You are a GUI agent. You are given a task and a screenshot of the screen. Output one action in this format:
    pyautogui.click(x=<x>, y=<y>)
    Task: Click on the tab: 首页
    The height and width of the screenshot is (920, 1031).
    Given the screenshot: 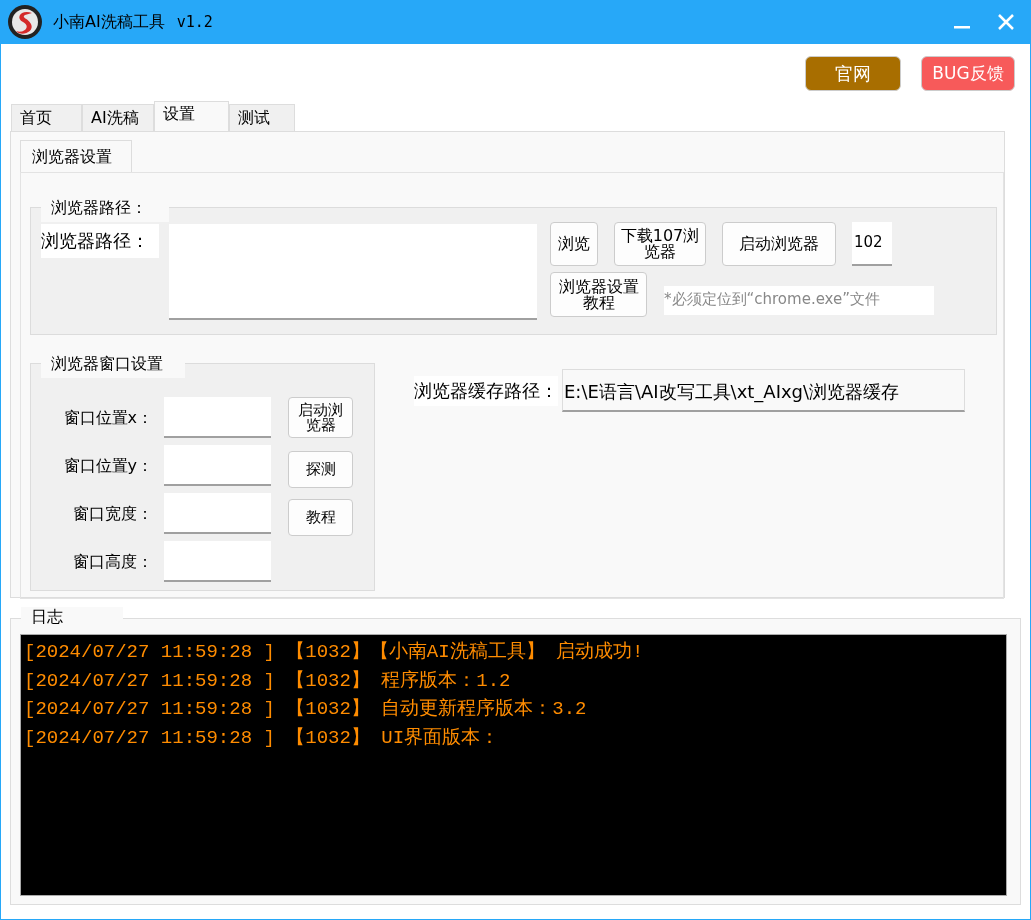 What is the action you would take?
    pyautogui.click(x=46, y=117)
    